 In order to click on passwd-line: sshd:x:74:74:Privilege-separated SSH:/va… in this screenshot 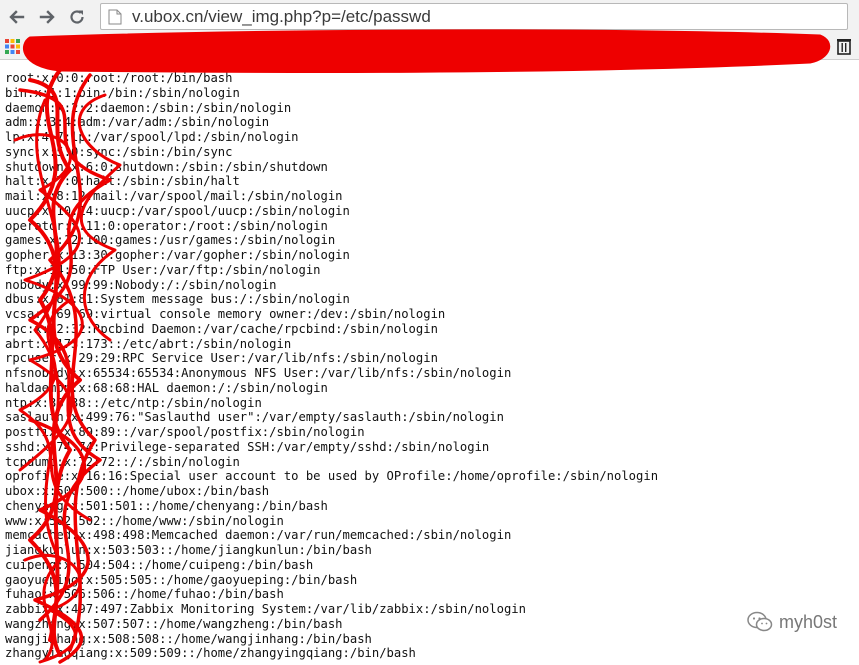, I will do `click(247, 446)`.